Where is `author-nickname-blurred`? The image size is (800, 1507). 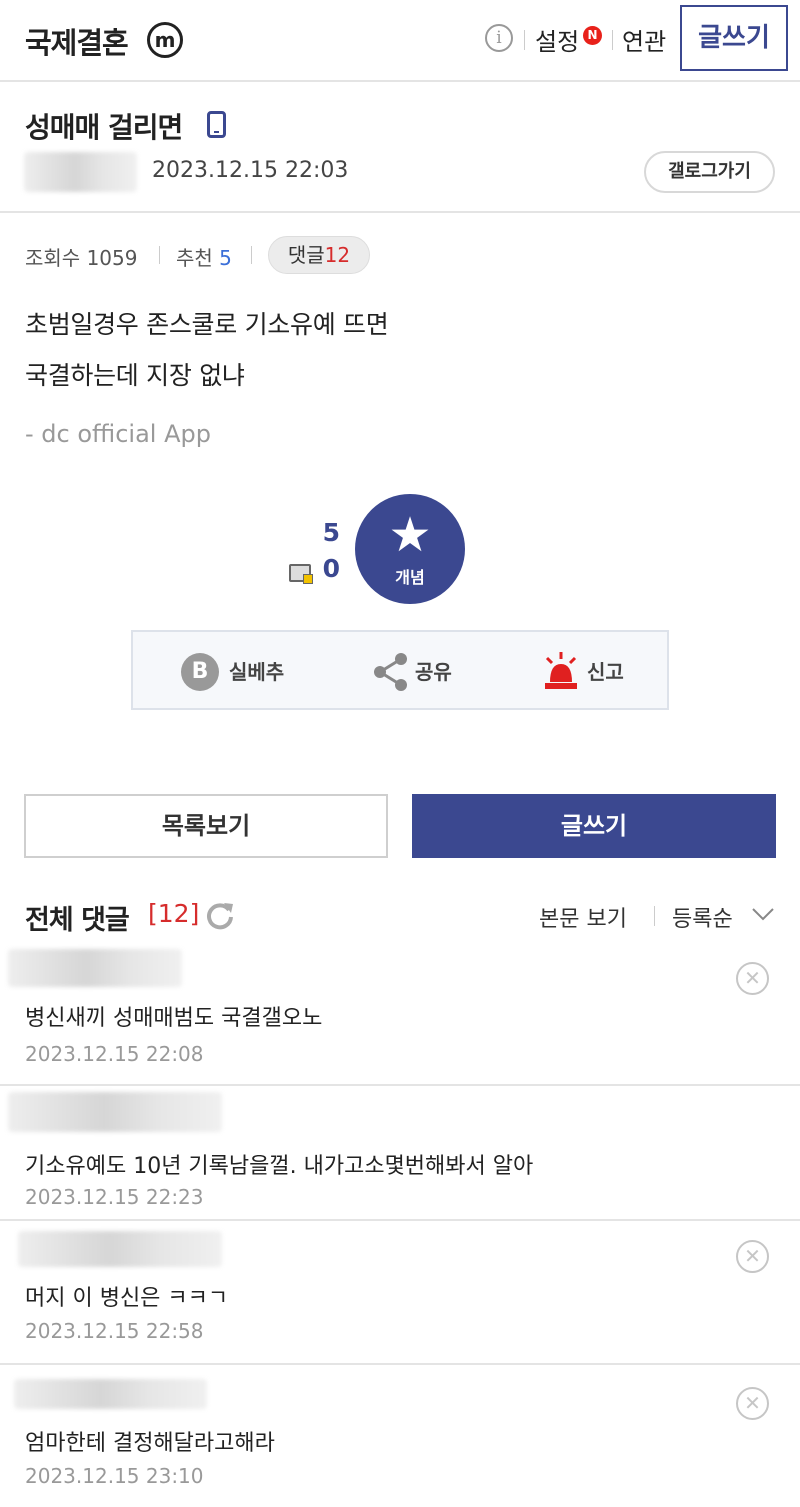
author-nickname-blurred is located at coordinates (80, 172).